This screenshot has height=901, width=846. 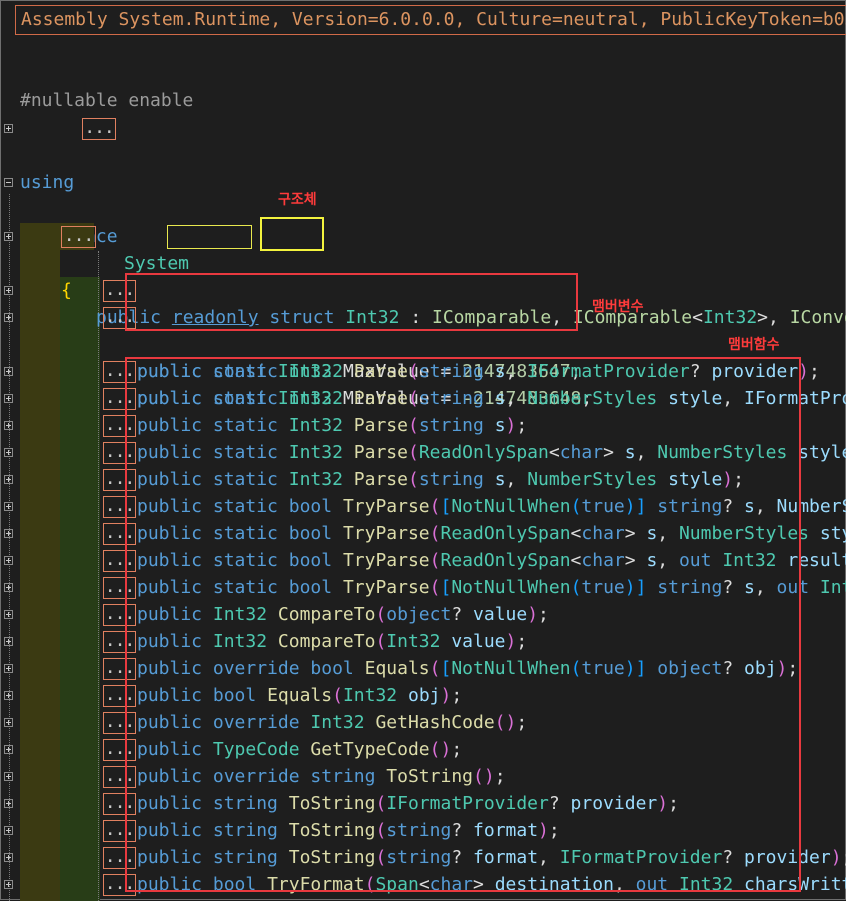 What do you see at coordinates (351, 302) in the screenshot?
I see `member-variable-highlight` at bounding box center [351, 302].